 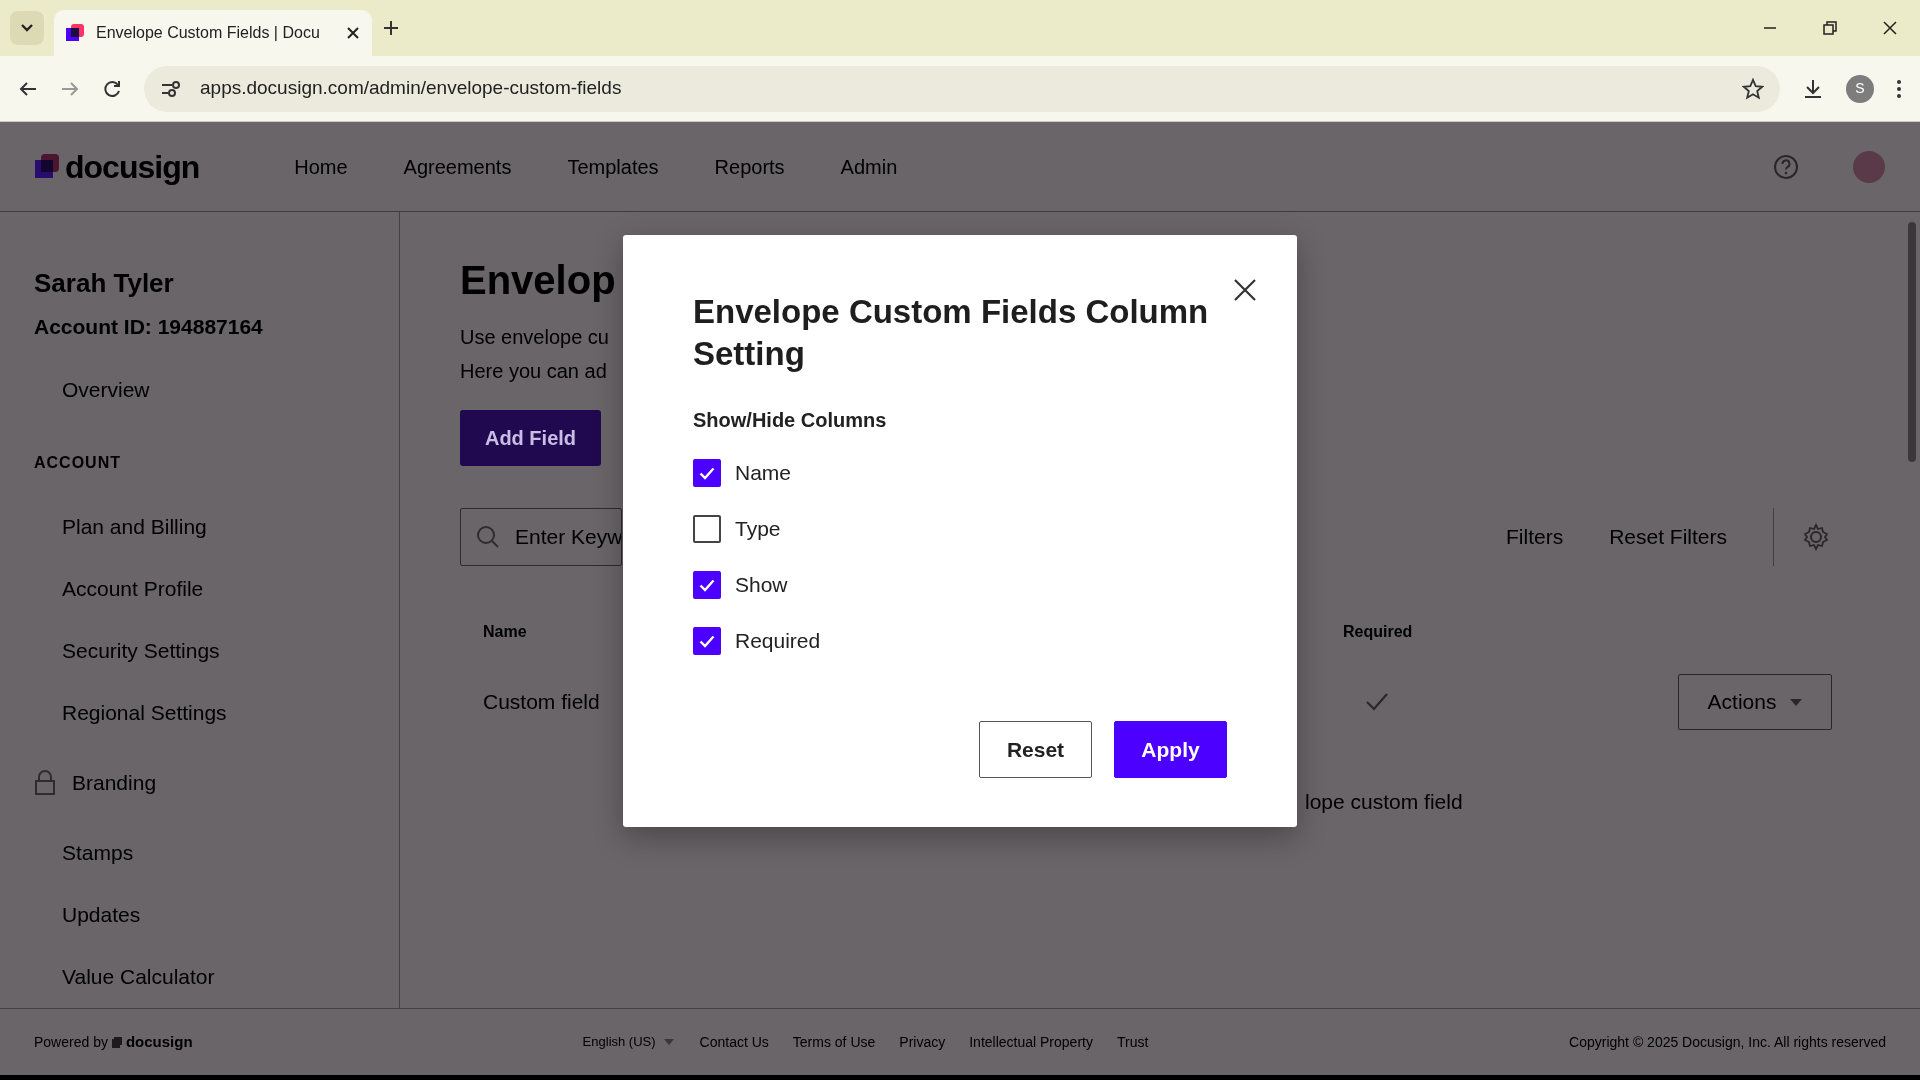 What do you see at coordinates (758, 529) in the screenshot?
I see `checkbox-label: Type` at bounding box center [758, 529].